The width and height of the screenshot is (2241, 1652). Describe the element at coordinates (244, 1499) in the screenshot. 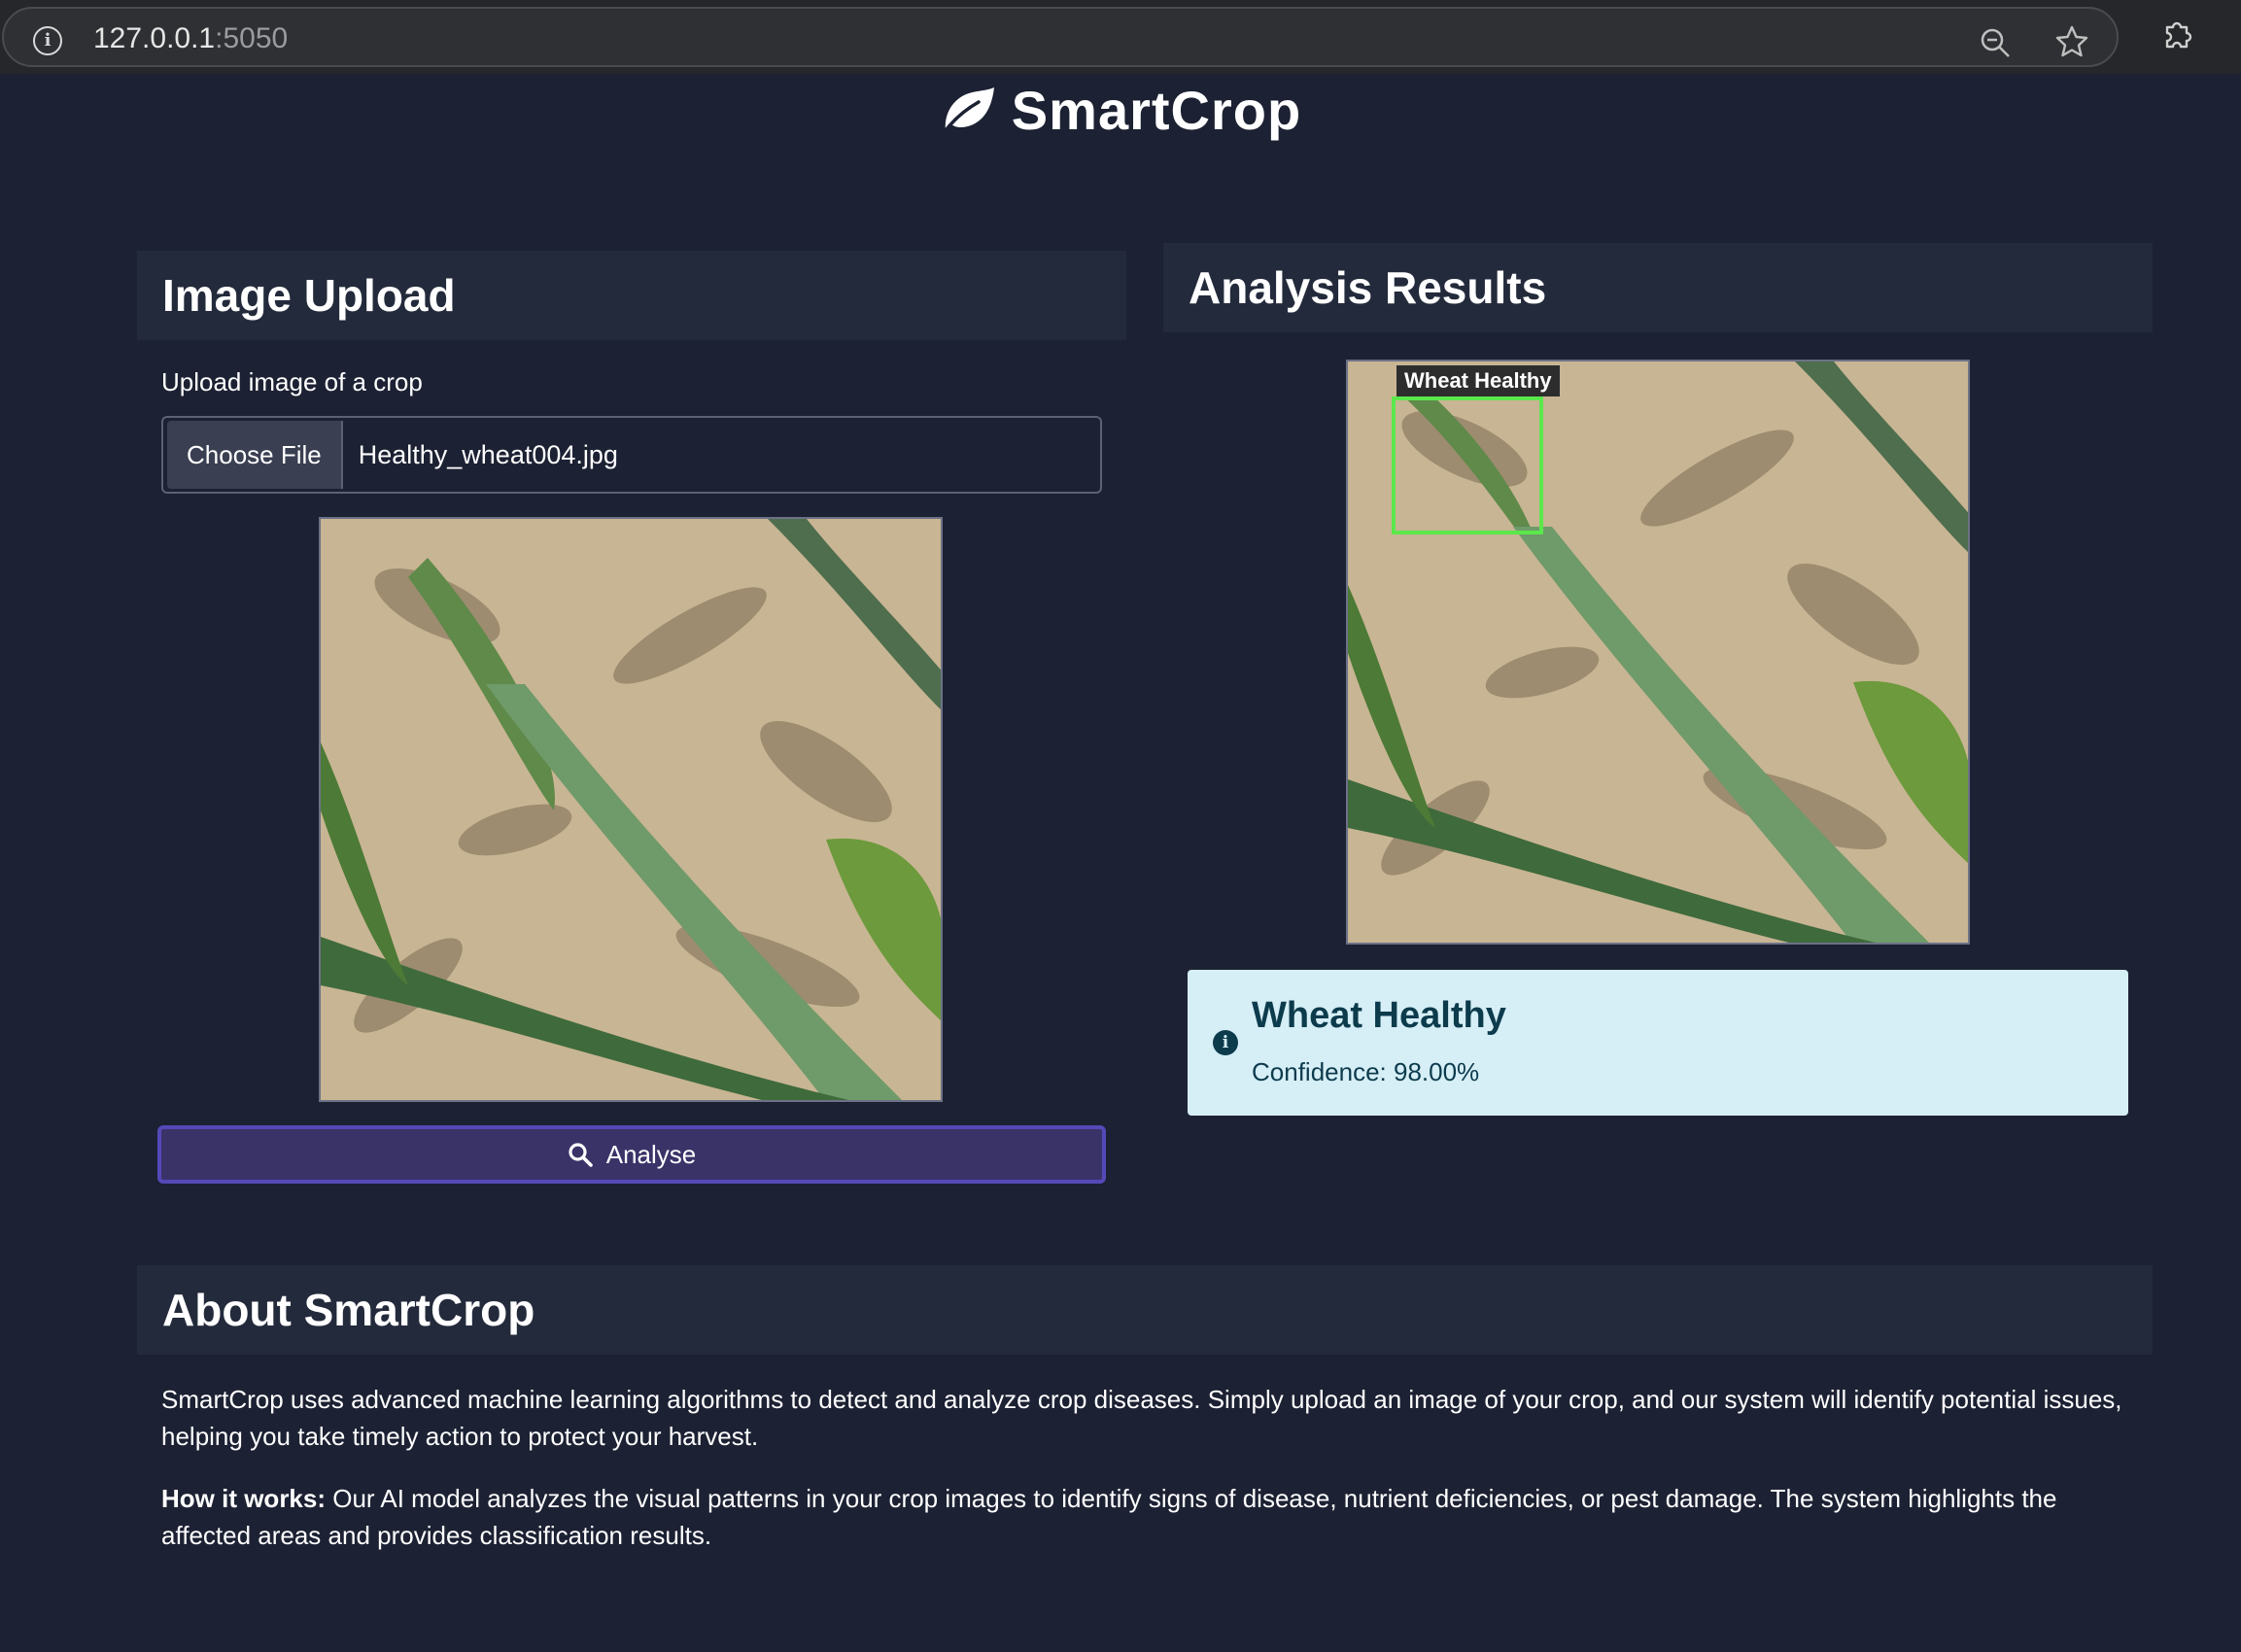

I see `how-it-works-label: How it works:` at that location.